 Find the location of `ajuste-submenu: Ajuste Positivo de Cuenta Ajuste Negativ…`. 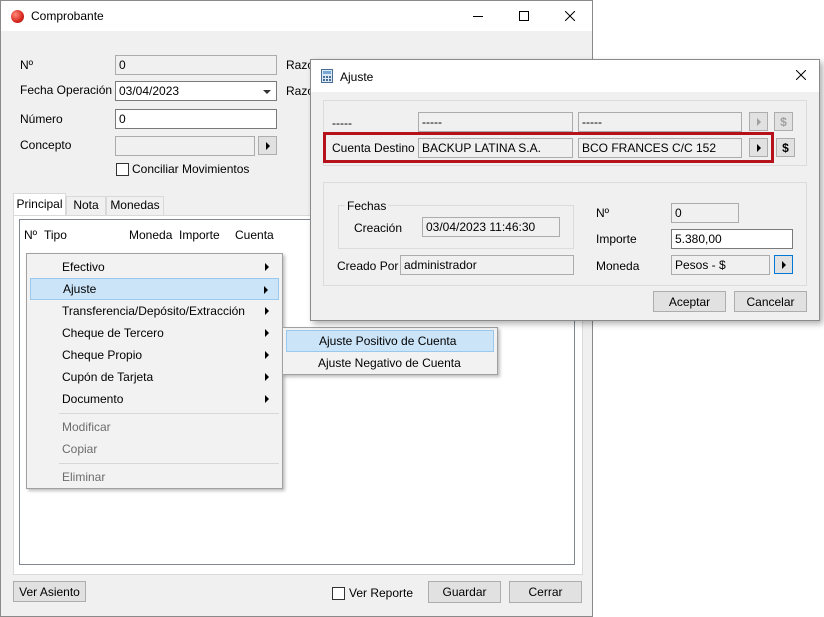

ajuste-submenu: Ajuste Positivo de Cuenta Ajuste Negativ… is located at coordinates (390, 351).